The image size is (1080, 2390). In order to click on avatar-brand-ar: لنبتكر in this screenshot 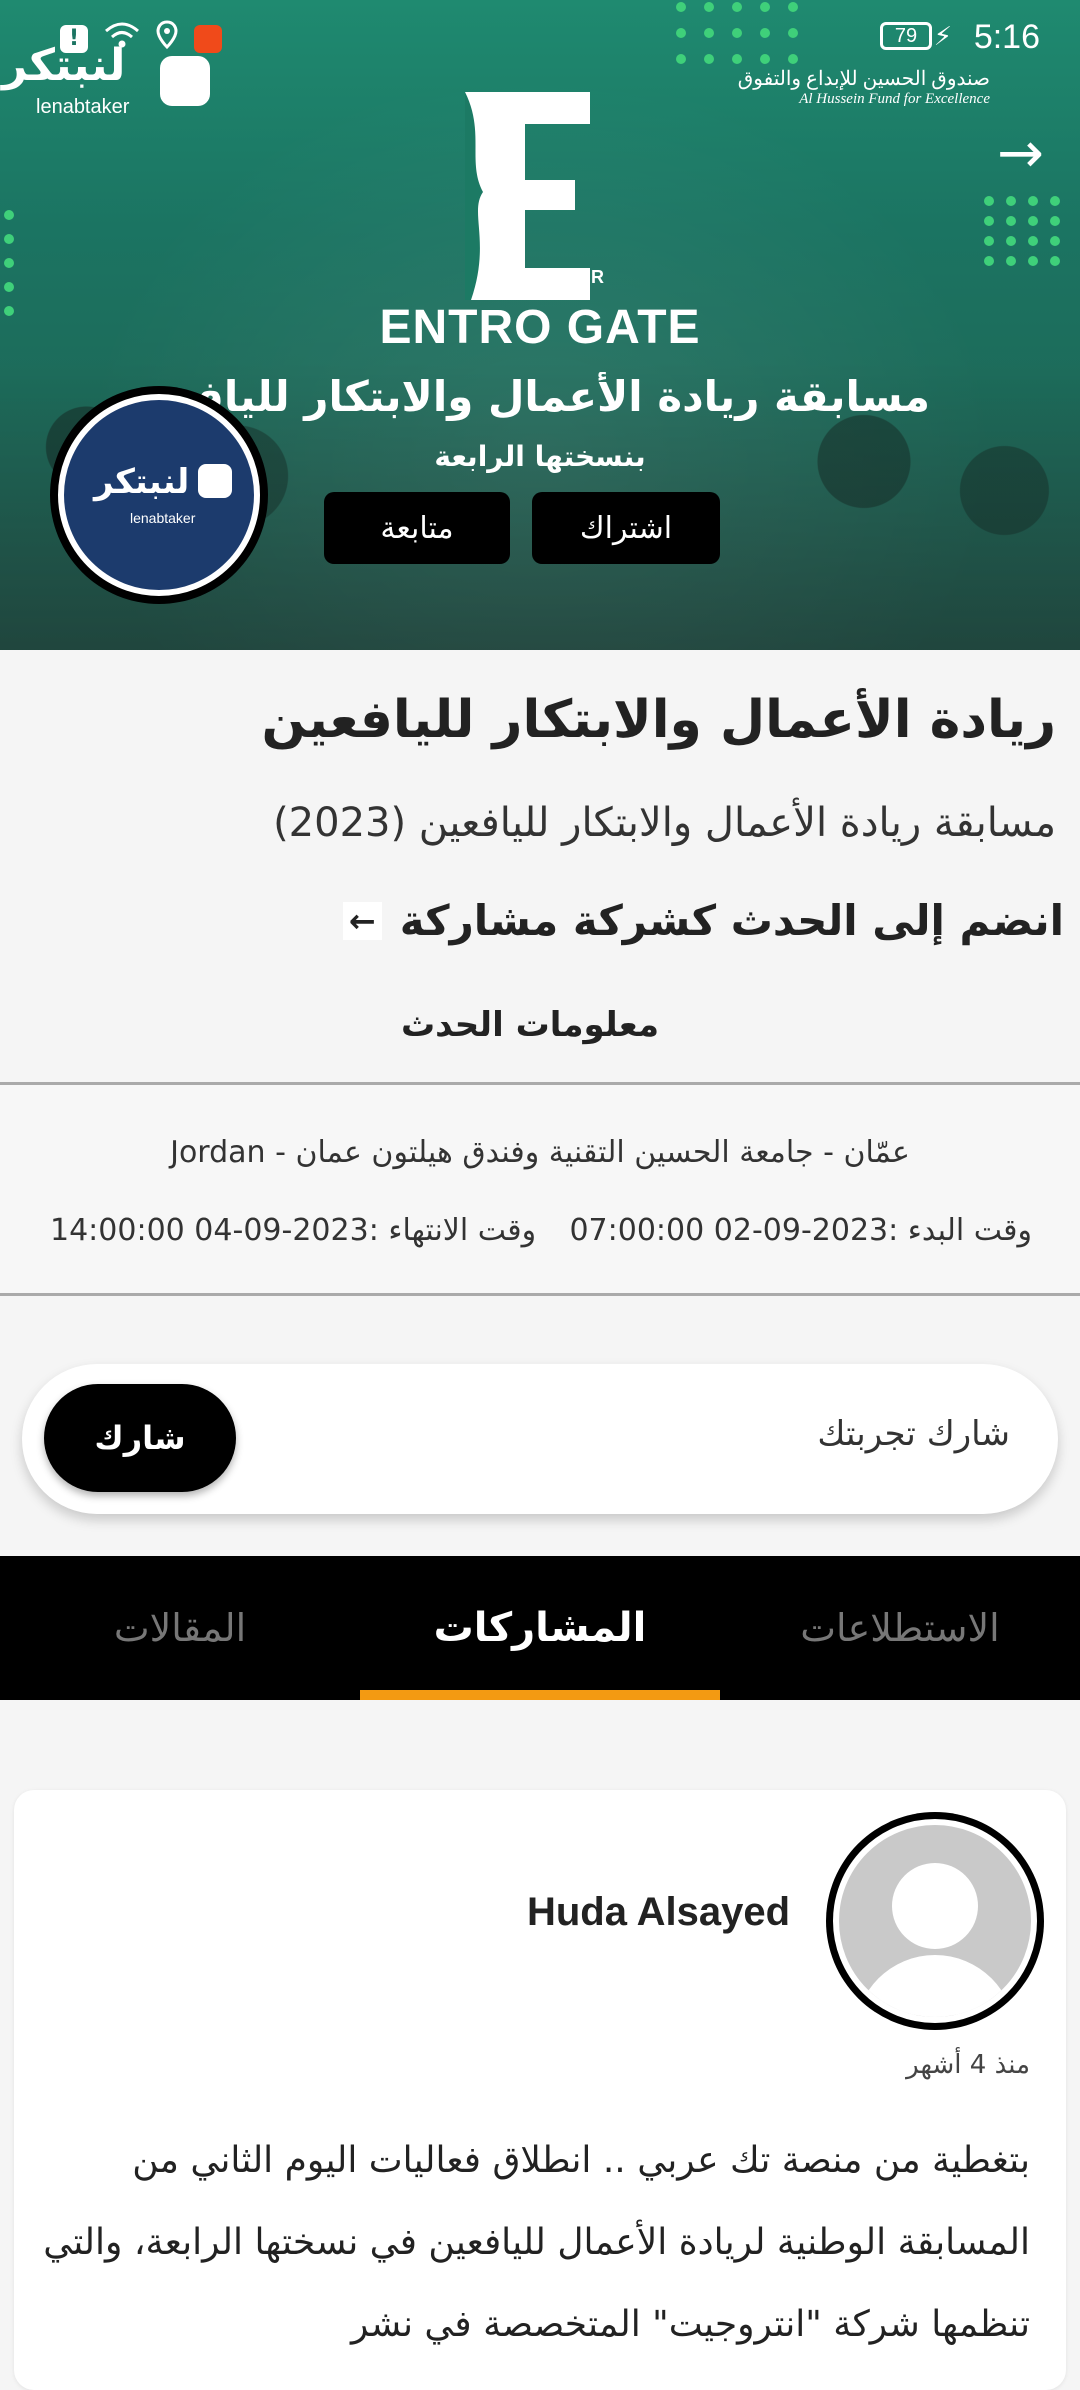, I will do `click(142, 482)`.